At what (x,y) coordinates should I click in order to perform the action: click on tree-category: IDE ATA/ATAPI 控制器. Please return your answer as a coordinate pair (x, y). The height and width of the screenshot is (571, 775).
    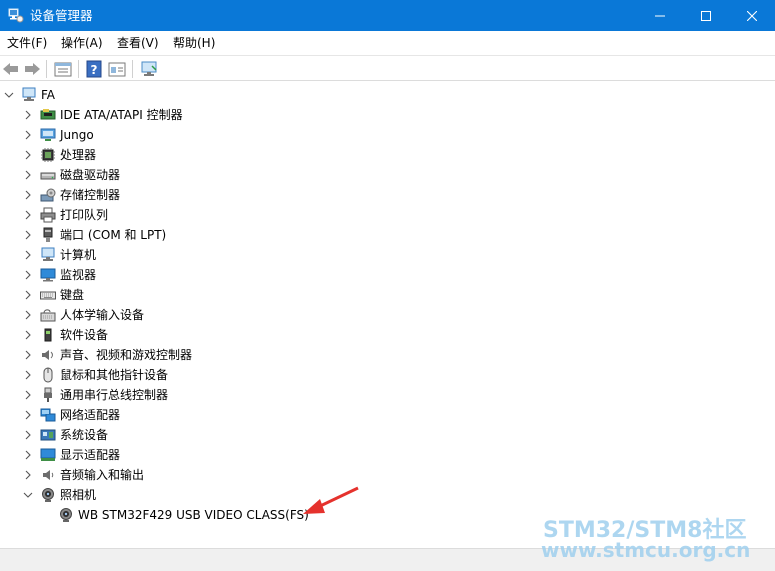
    Looking at the image, I should click on (102, 115).